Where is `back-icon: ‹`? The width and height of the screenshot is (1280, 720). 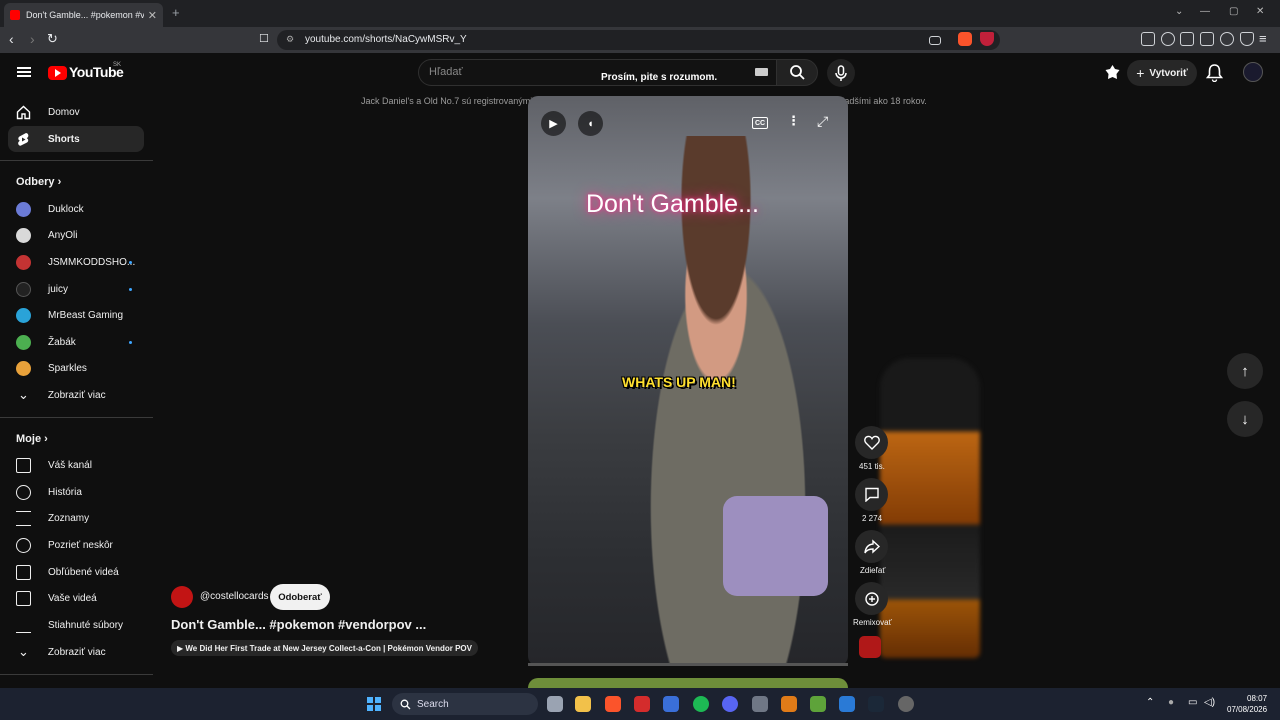
back-icon: ‹ is located at coordinates (11, 39).